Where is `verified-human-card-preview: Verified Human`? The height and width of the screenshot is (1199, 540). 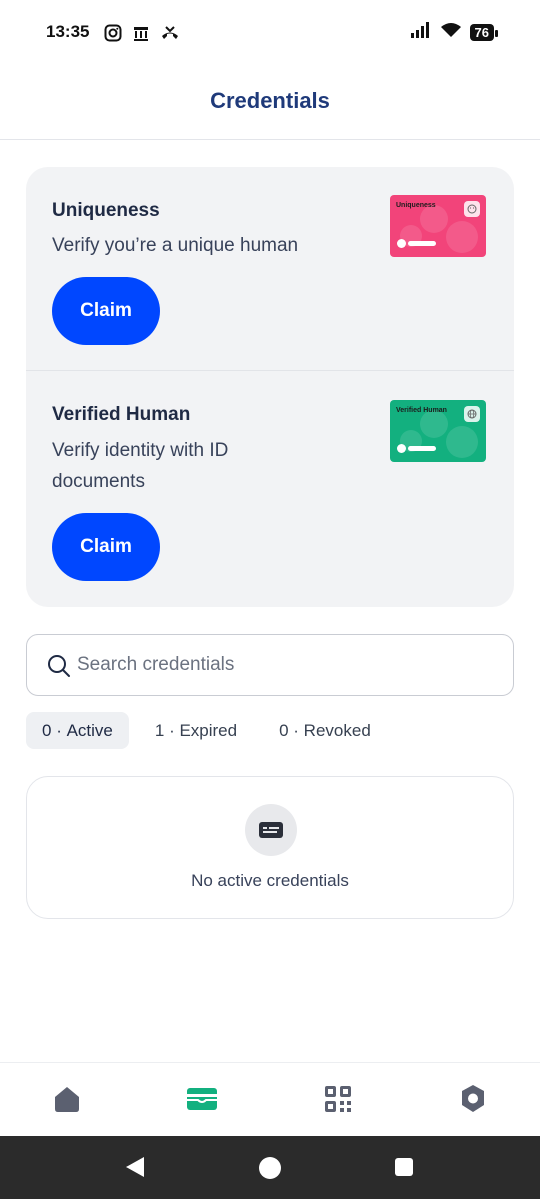 verified-human-card-preview: Verified Human is located at coordinates (438, 431).